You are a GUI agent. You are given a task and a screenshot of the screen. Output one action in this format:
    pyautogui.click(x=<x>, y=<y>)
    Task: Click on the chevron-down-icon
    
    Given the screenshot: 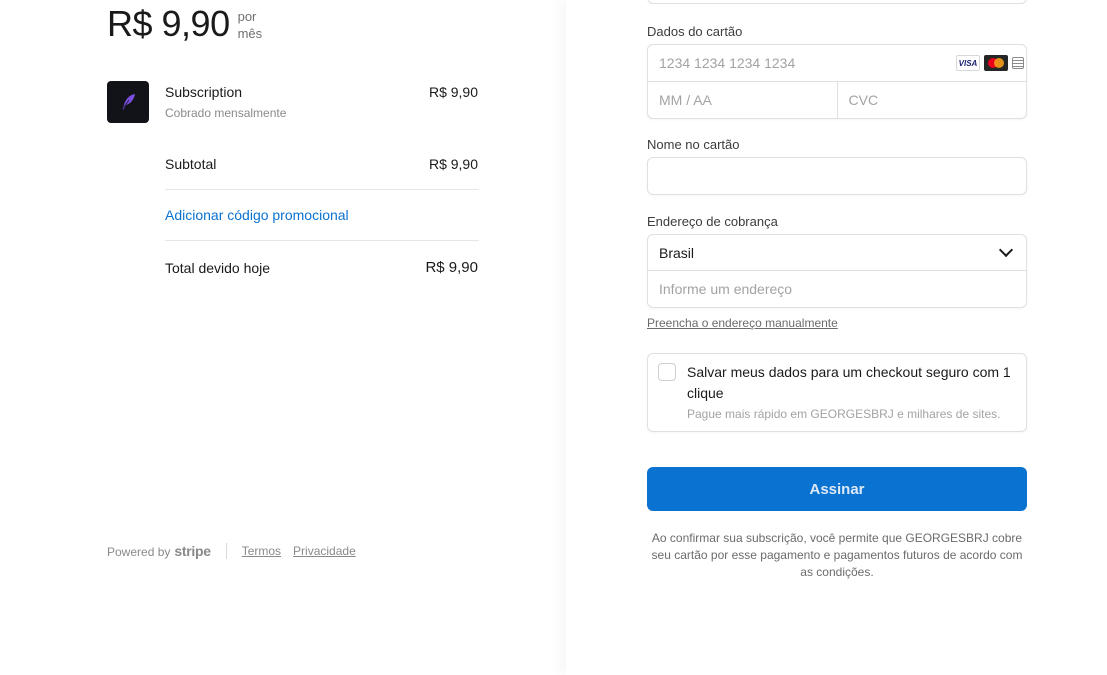 What is the action you would take?
    pyautogui.click(x=1006, y=250)
    